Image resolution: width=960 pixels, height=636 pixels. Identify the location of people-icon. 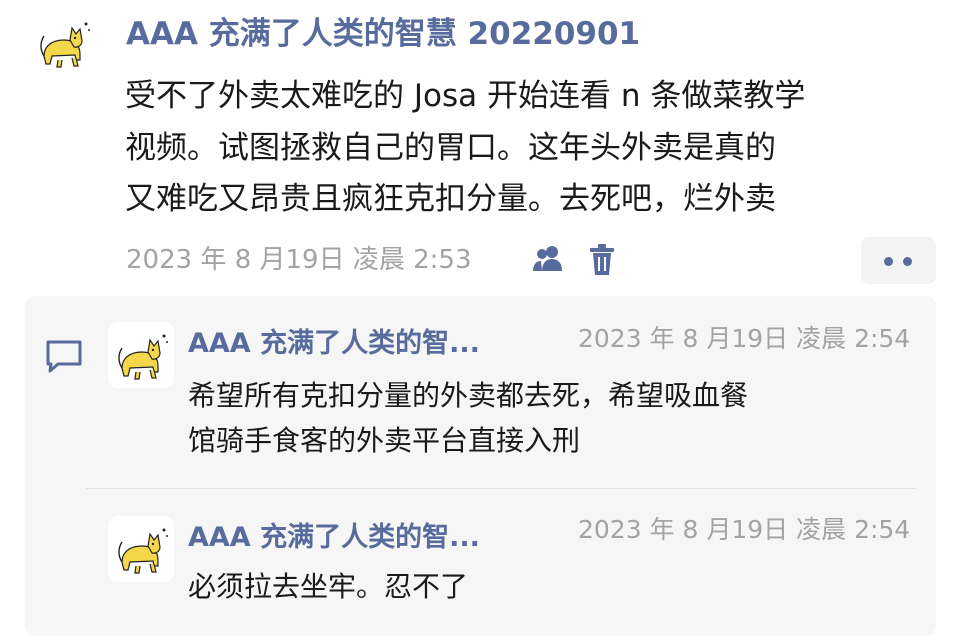
(548, 260).